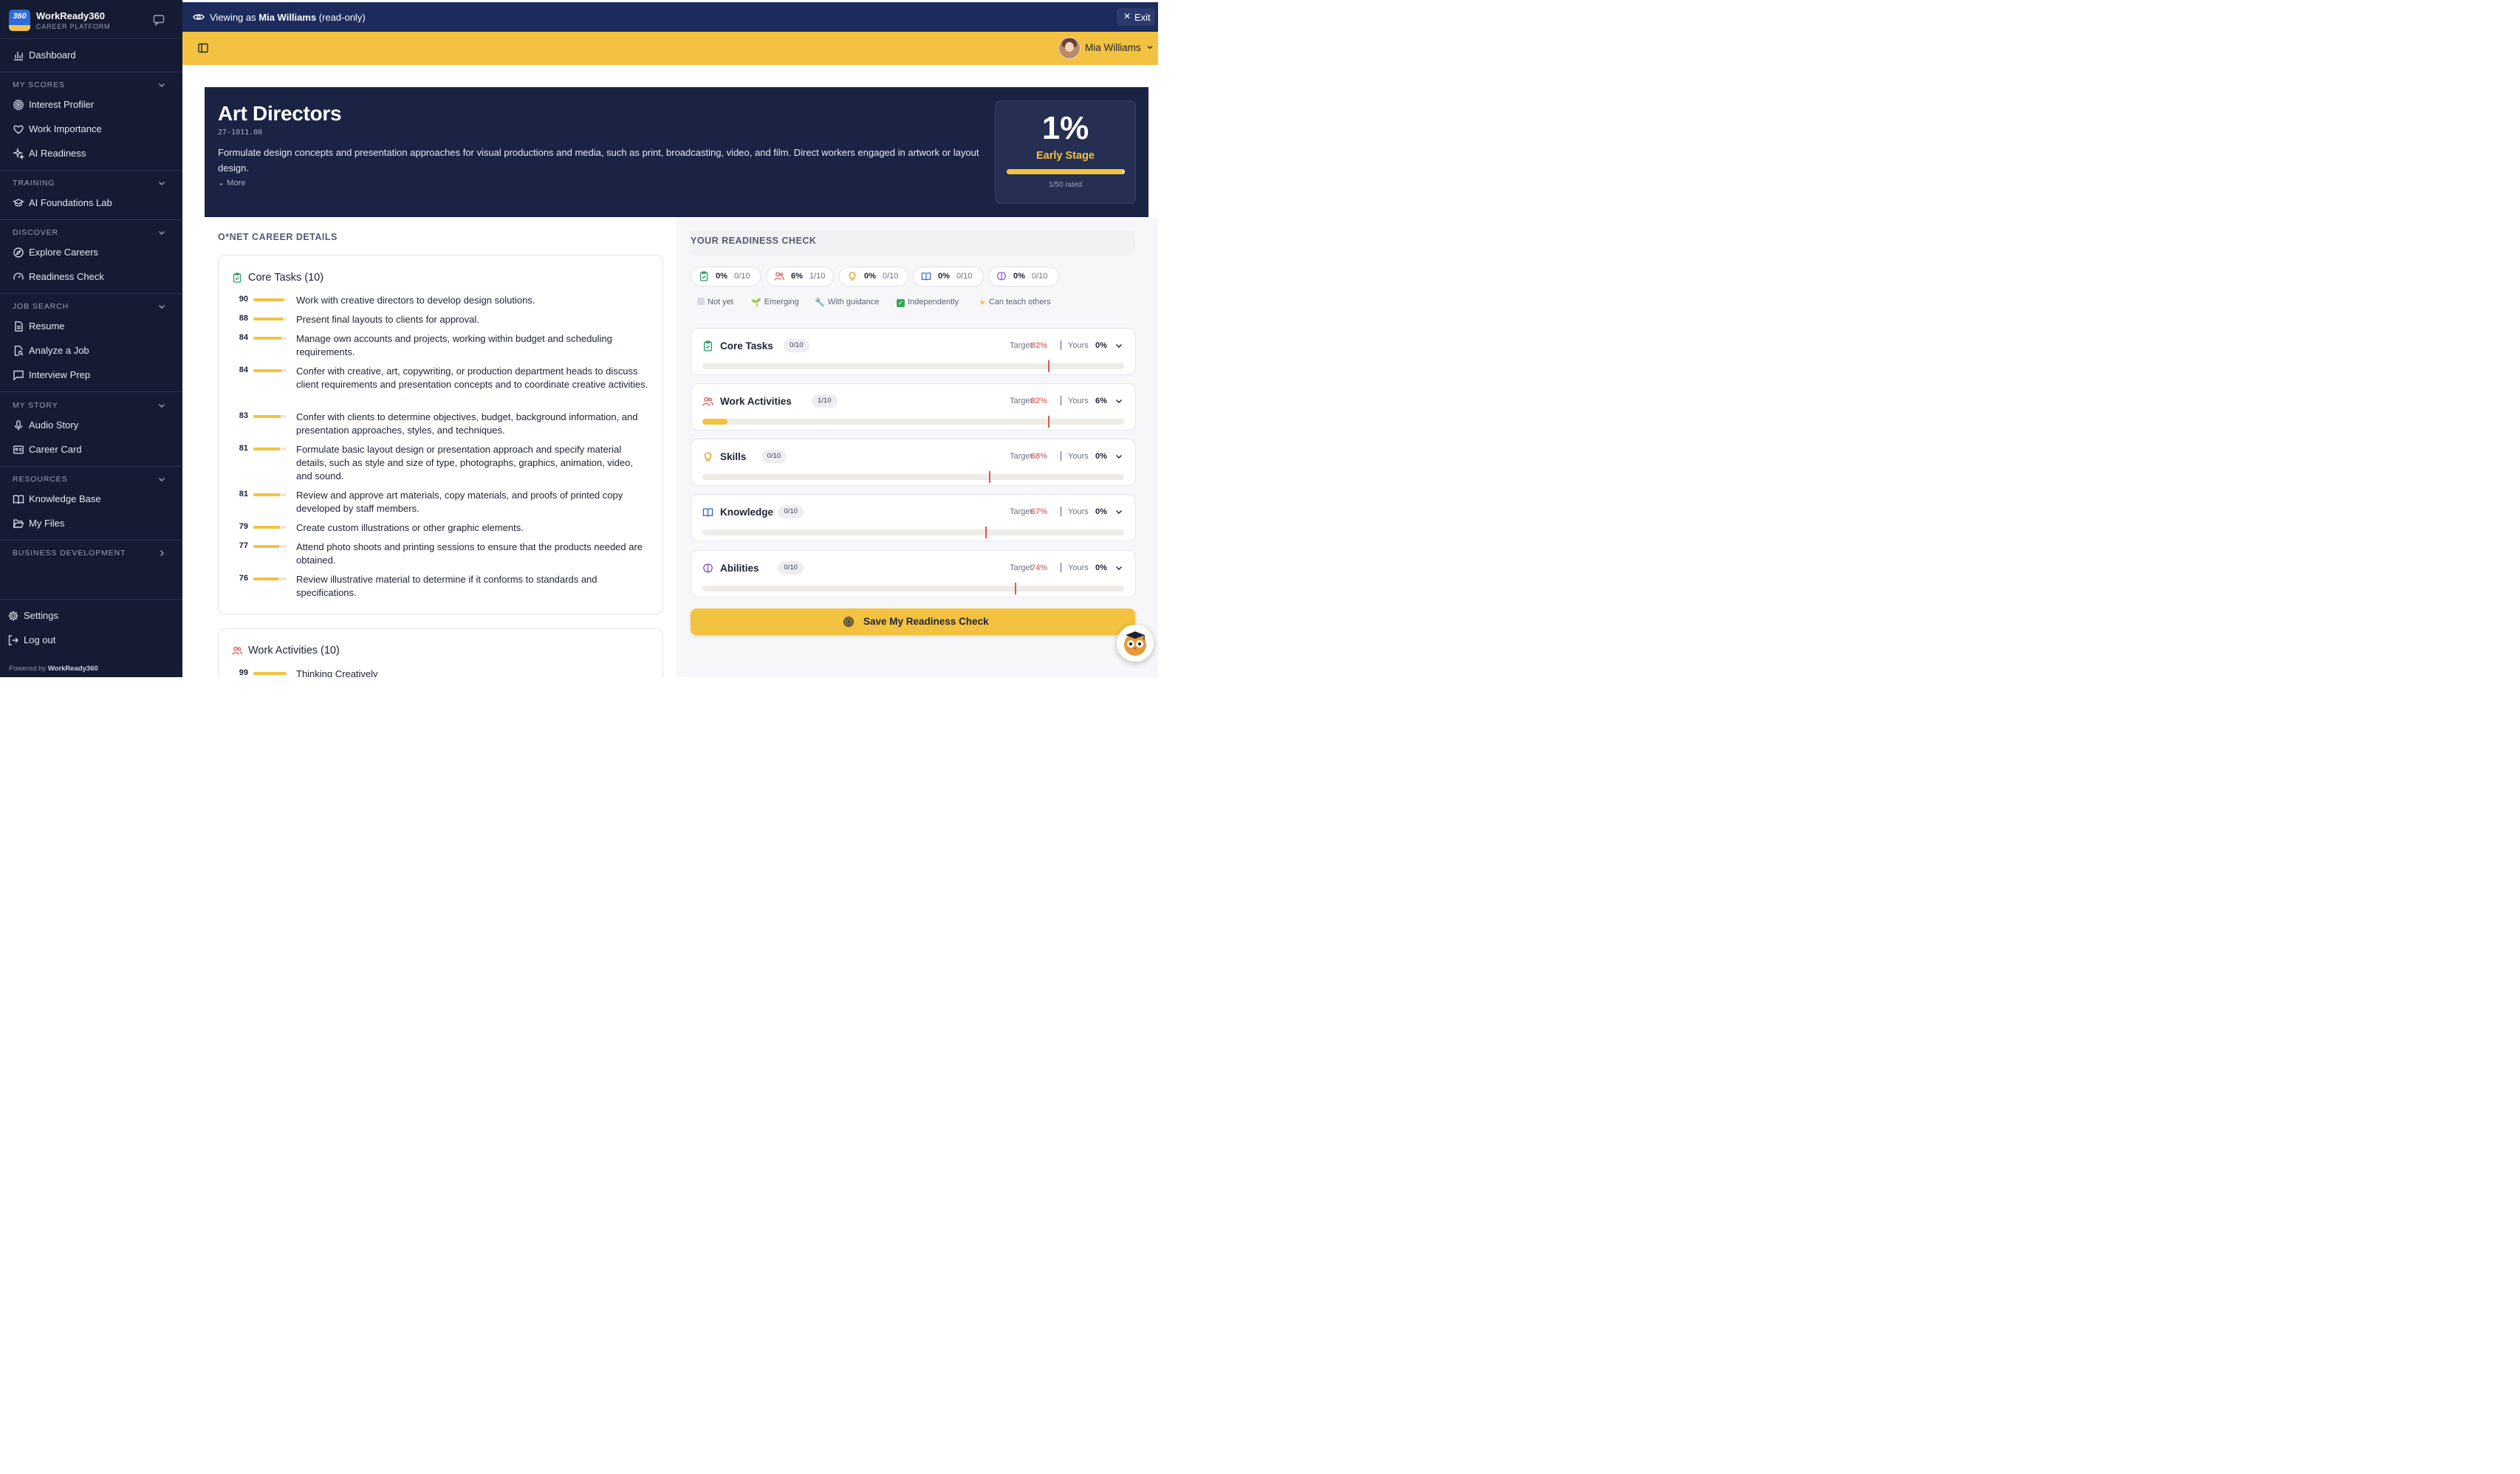 Image resolution: width=2520 pixels, height=1474 pixels. Describe the element at coordinates (853, 302) in the screenshot. I see `legend-label: With guidance` at that location.